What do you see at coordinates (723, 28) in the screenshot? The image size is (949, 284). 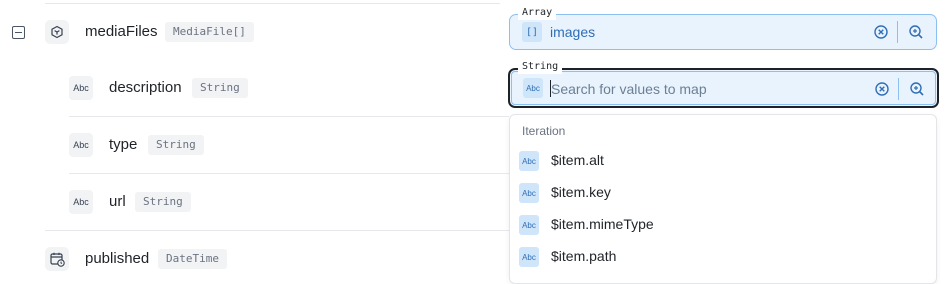 I see `array-mapping-input: Array [] images` at bounding box center [723, 28].